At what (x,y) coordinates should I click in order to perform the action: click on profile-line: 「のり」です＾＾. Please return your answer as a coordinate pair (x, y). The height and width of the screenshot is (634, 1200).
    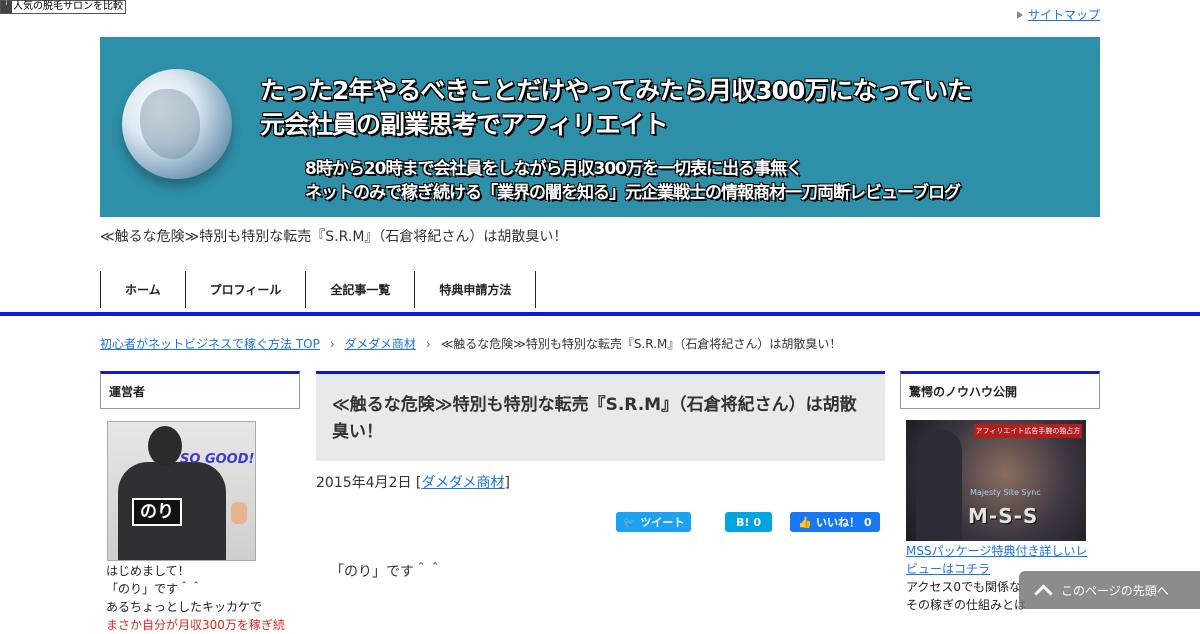
    Looking at the image, I should click on (154, 589).